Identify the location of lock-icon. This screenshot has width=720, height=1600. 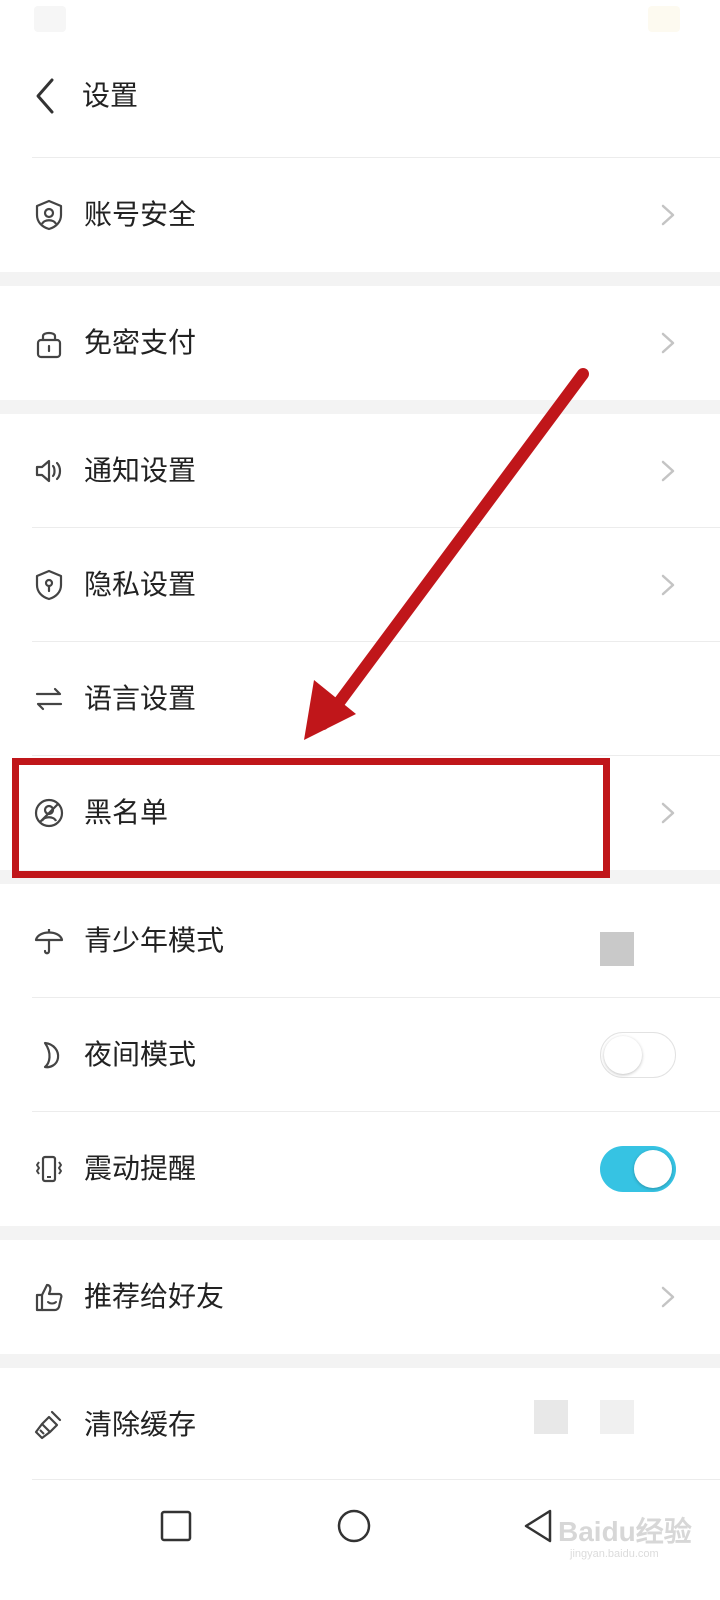
(49, 343).